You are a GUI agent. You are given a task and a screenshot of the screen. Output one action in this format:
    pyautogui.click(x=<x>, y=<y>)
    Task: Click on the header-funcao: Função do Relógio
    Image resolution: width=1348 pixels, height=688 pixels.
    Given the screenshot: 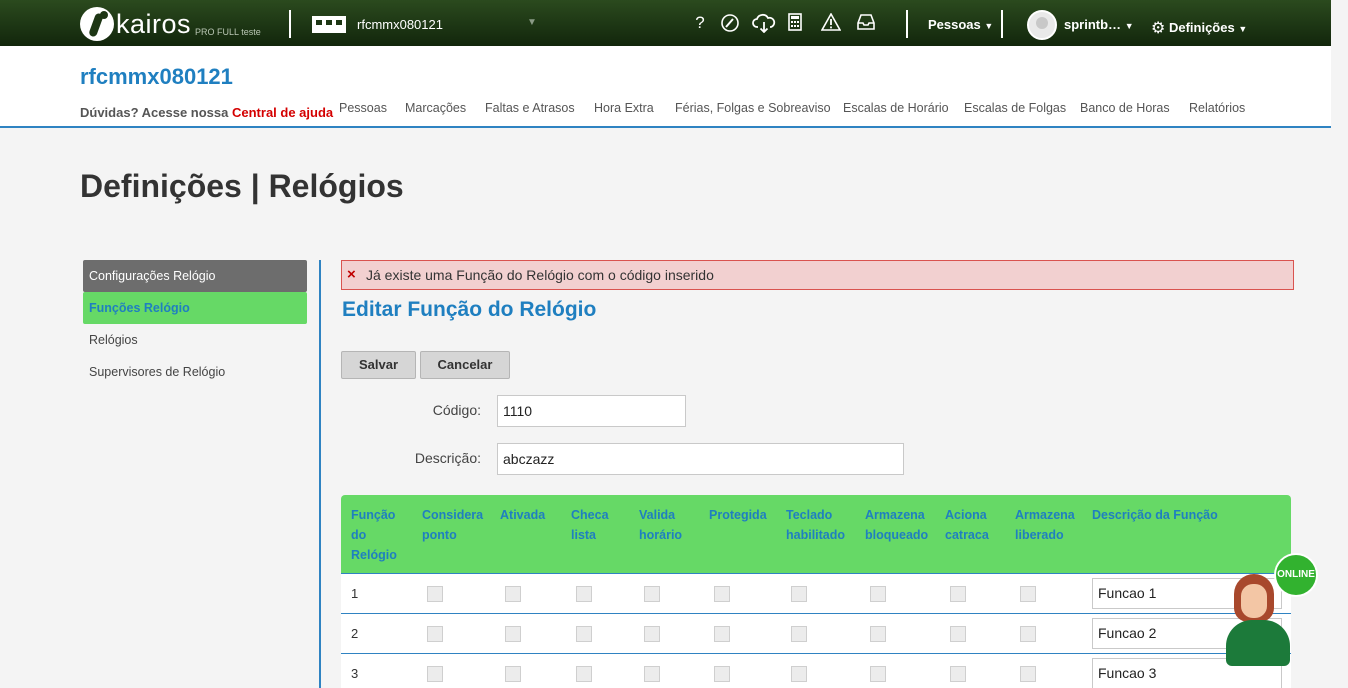 What is the action you would take?
    pyautogui.click(x=374, y=535)
    